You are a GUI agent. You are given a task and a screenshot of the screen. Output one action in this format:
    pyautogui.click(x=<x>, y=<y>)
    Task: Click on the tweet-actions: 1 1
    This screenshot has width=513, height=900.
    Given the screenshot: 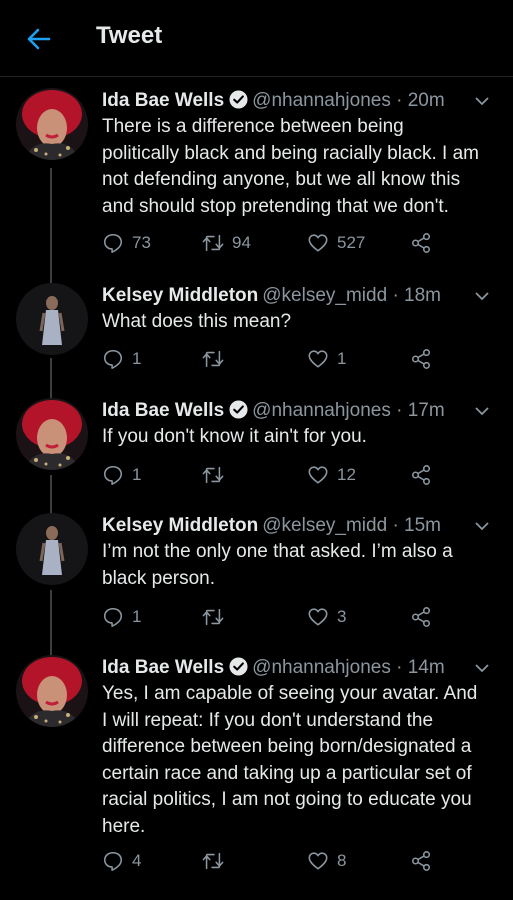 What is the action you would take?
    pyautogui.click(x=272, y=359)
    